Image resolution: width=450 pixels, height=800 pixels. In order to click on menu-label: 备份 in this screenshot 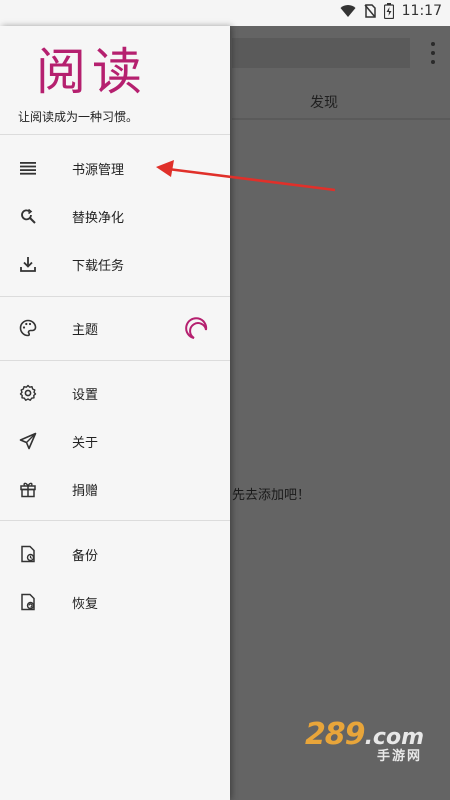, I will do `click(85, 556)`.